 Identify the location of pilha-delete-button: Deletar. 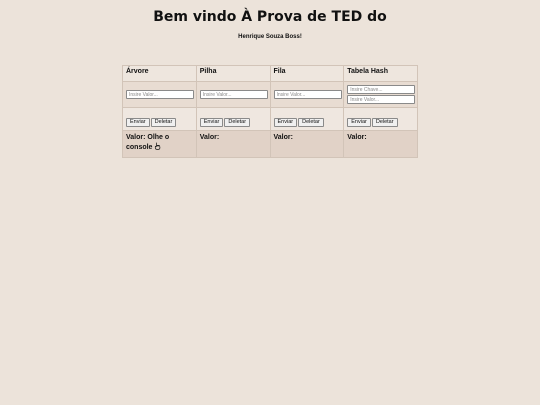
(237, 122).